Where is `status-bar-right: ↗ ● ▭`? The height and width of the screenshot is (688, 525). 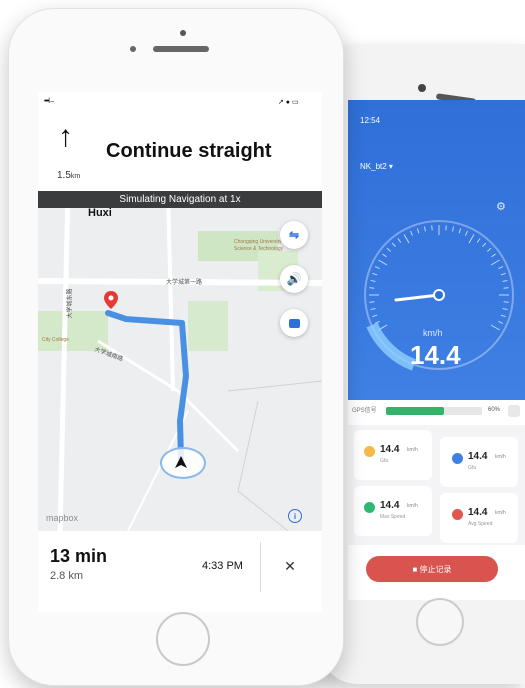
status-bar-right: ↗ ● ▭ is located at coordinates (288, 102).